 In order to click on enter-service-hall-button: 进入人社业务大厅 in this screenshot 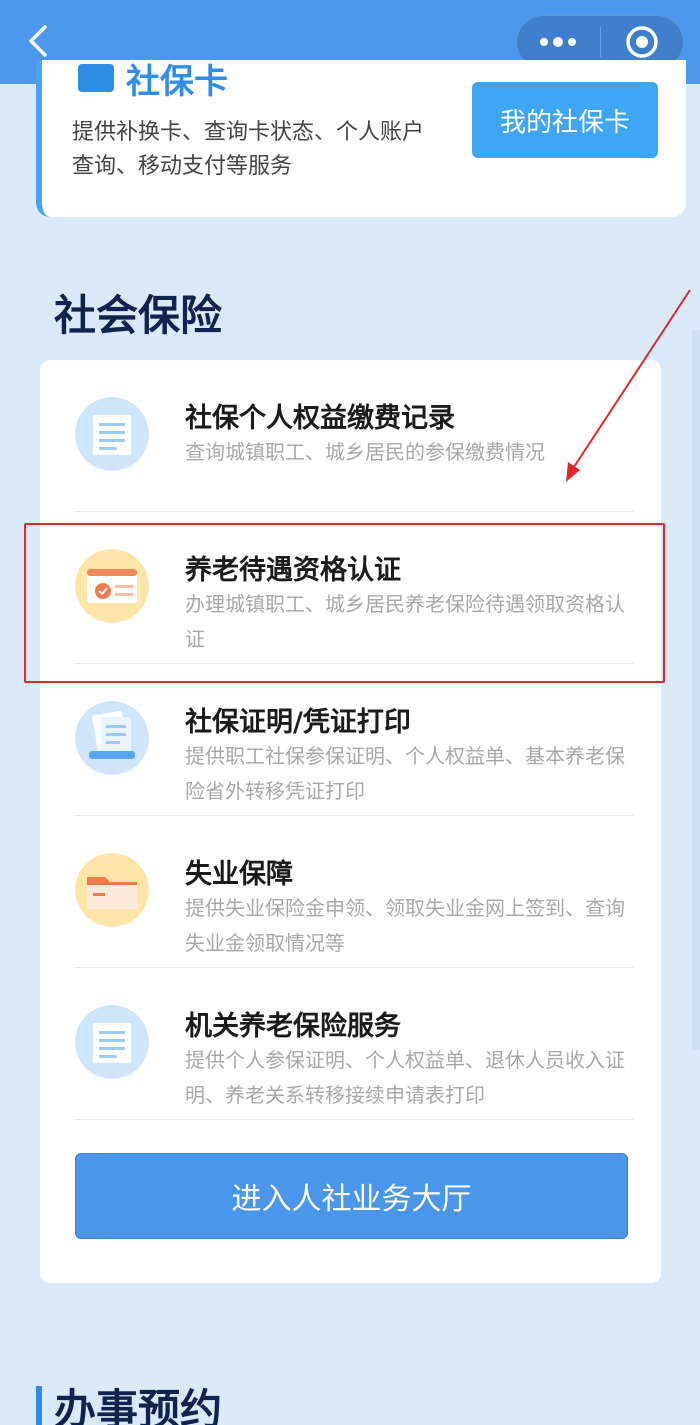, I will do `click(351, 1196)`.